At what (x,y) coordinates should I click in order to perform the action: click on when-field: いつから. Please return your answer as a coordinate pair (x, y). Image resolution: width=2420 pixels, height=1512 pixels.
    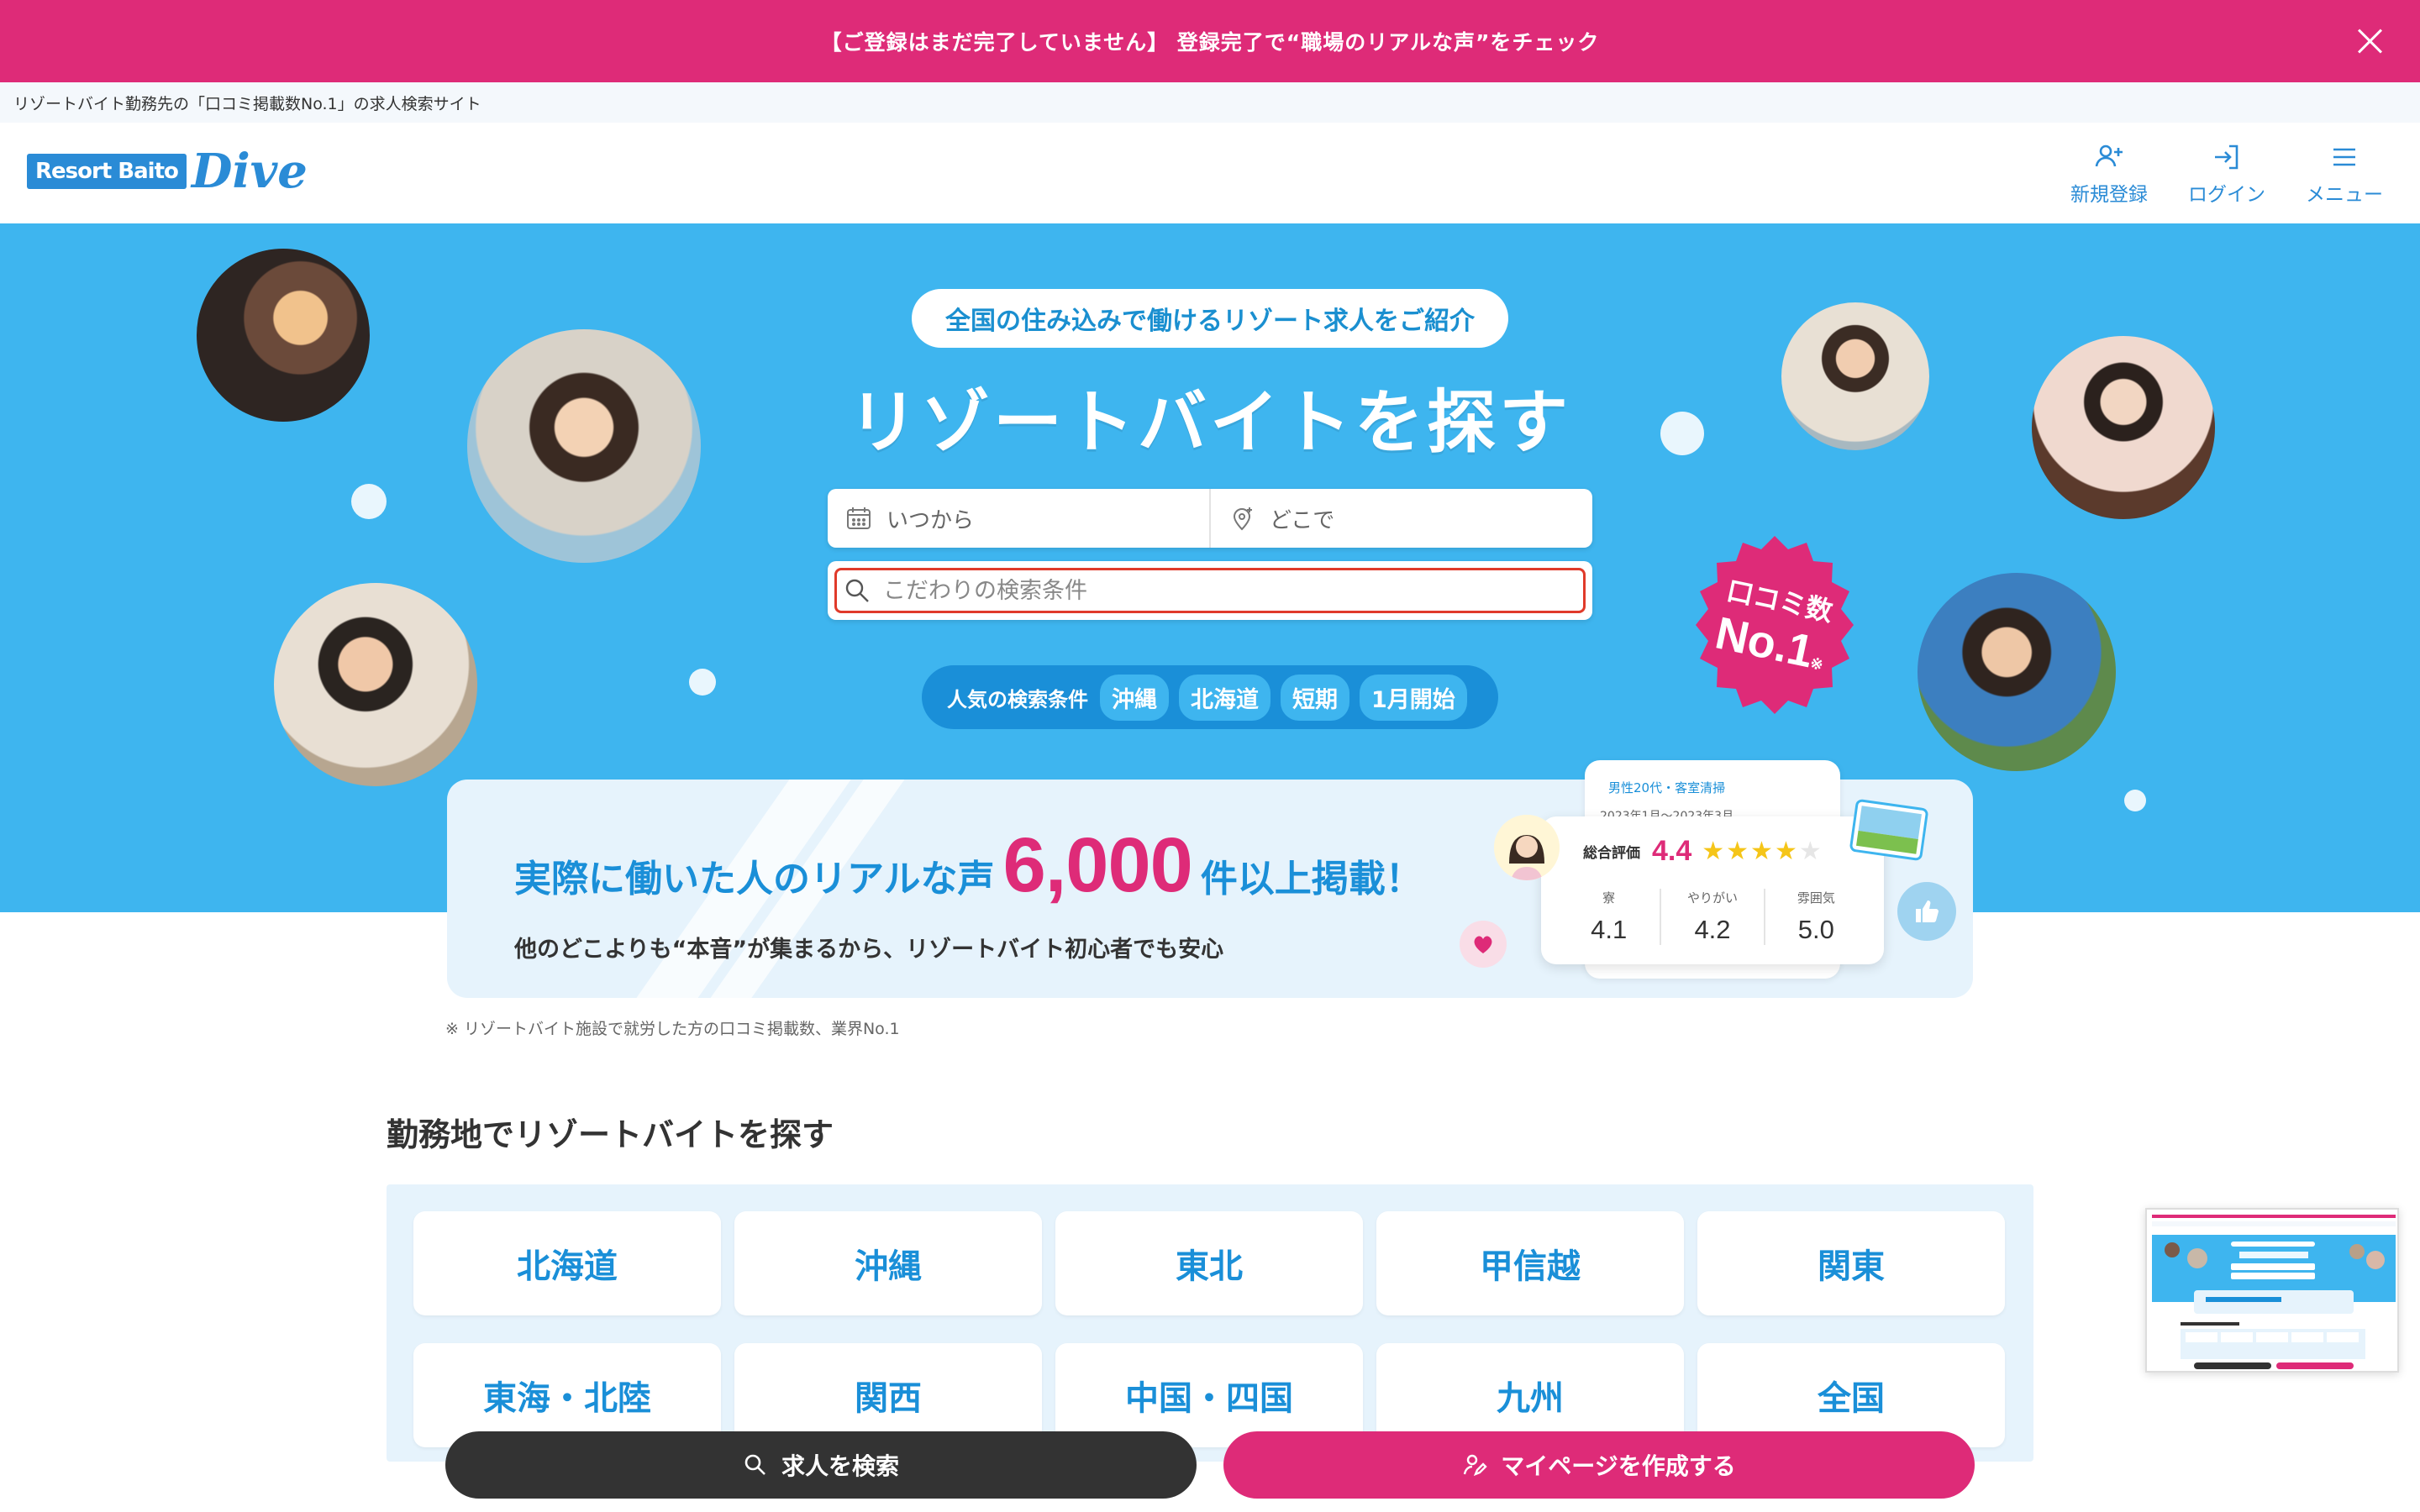
    Looking at the image, I should click on (1019, 518).